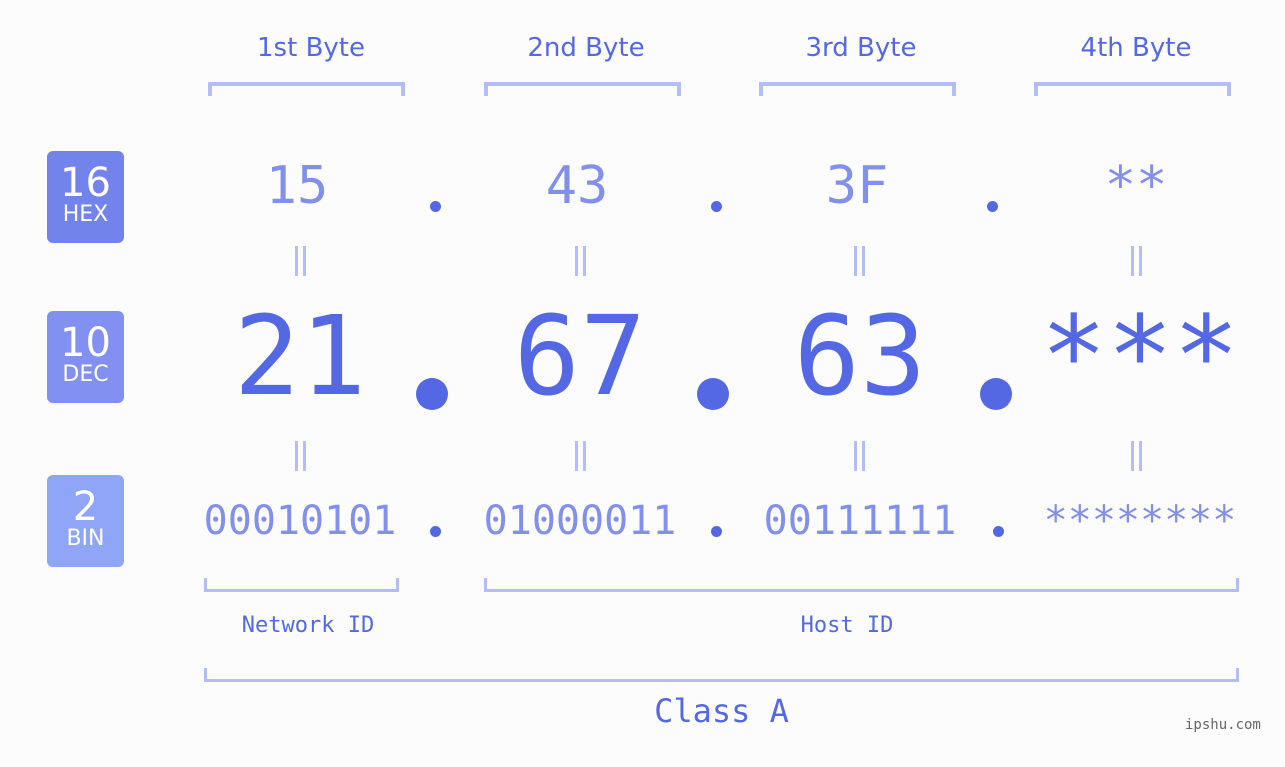  Describe the element at coordinates (297, 186) in the screenshot. I see `hex-byte-1: 15` at that location.